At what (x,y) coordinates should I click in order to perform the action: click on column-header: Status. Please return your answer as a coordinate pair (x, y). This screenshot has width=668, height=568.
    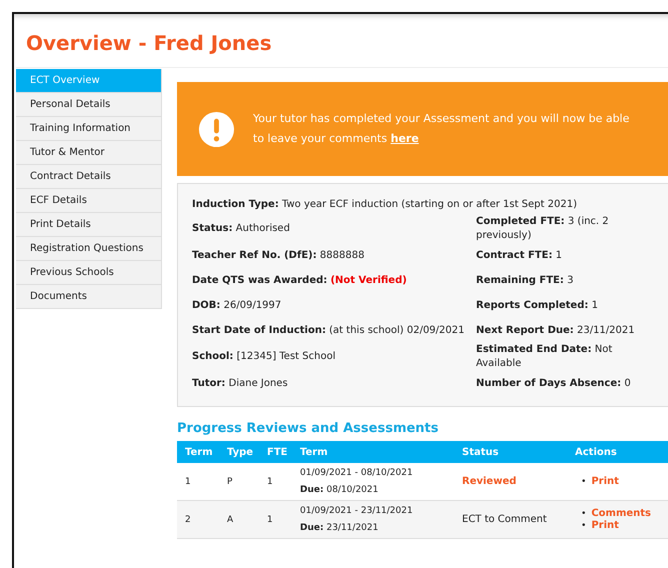
    Looking at the image, I should click on (510, 452).